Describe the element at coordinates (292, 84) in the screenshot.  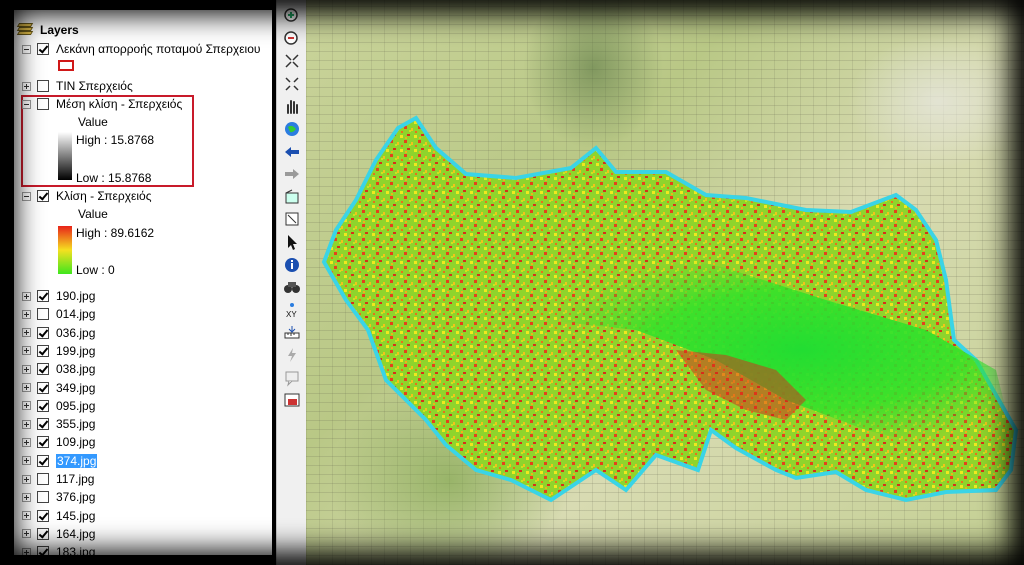
I see `fixed-zoom-out-icon` at that location.